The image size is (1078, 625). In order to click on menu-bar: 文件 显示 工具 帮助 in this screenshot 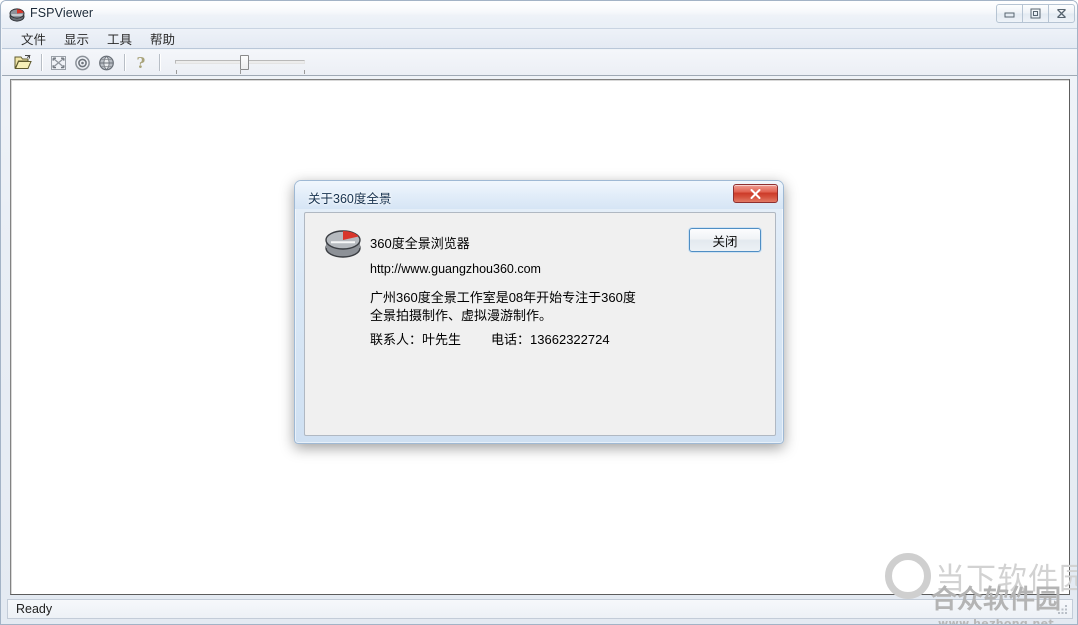, I will do `click(539, 38)`.